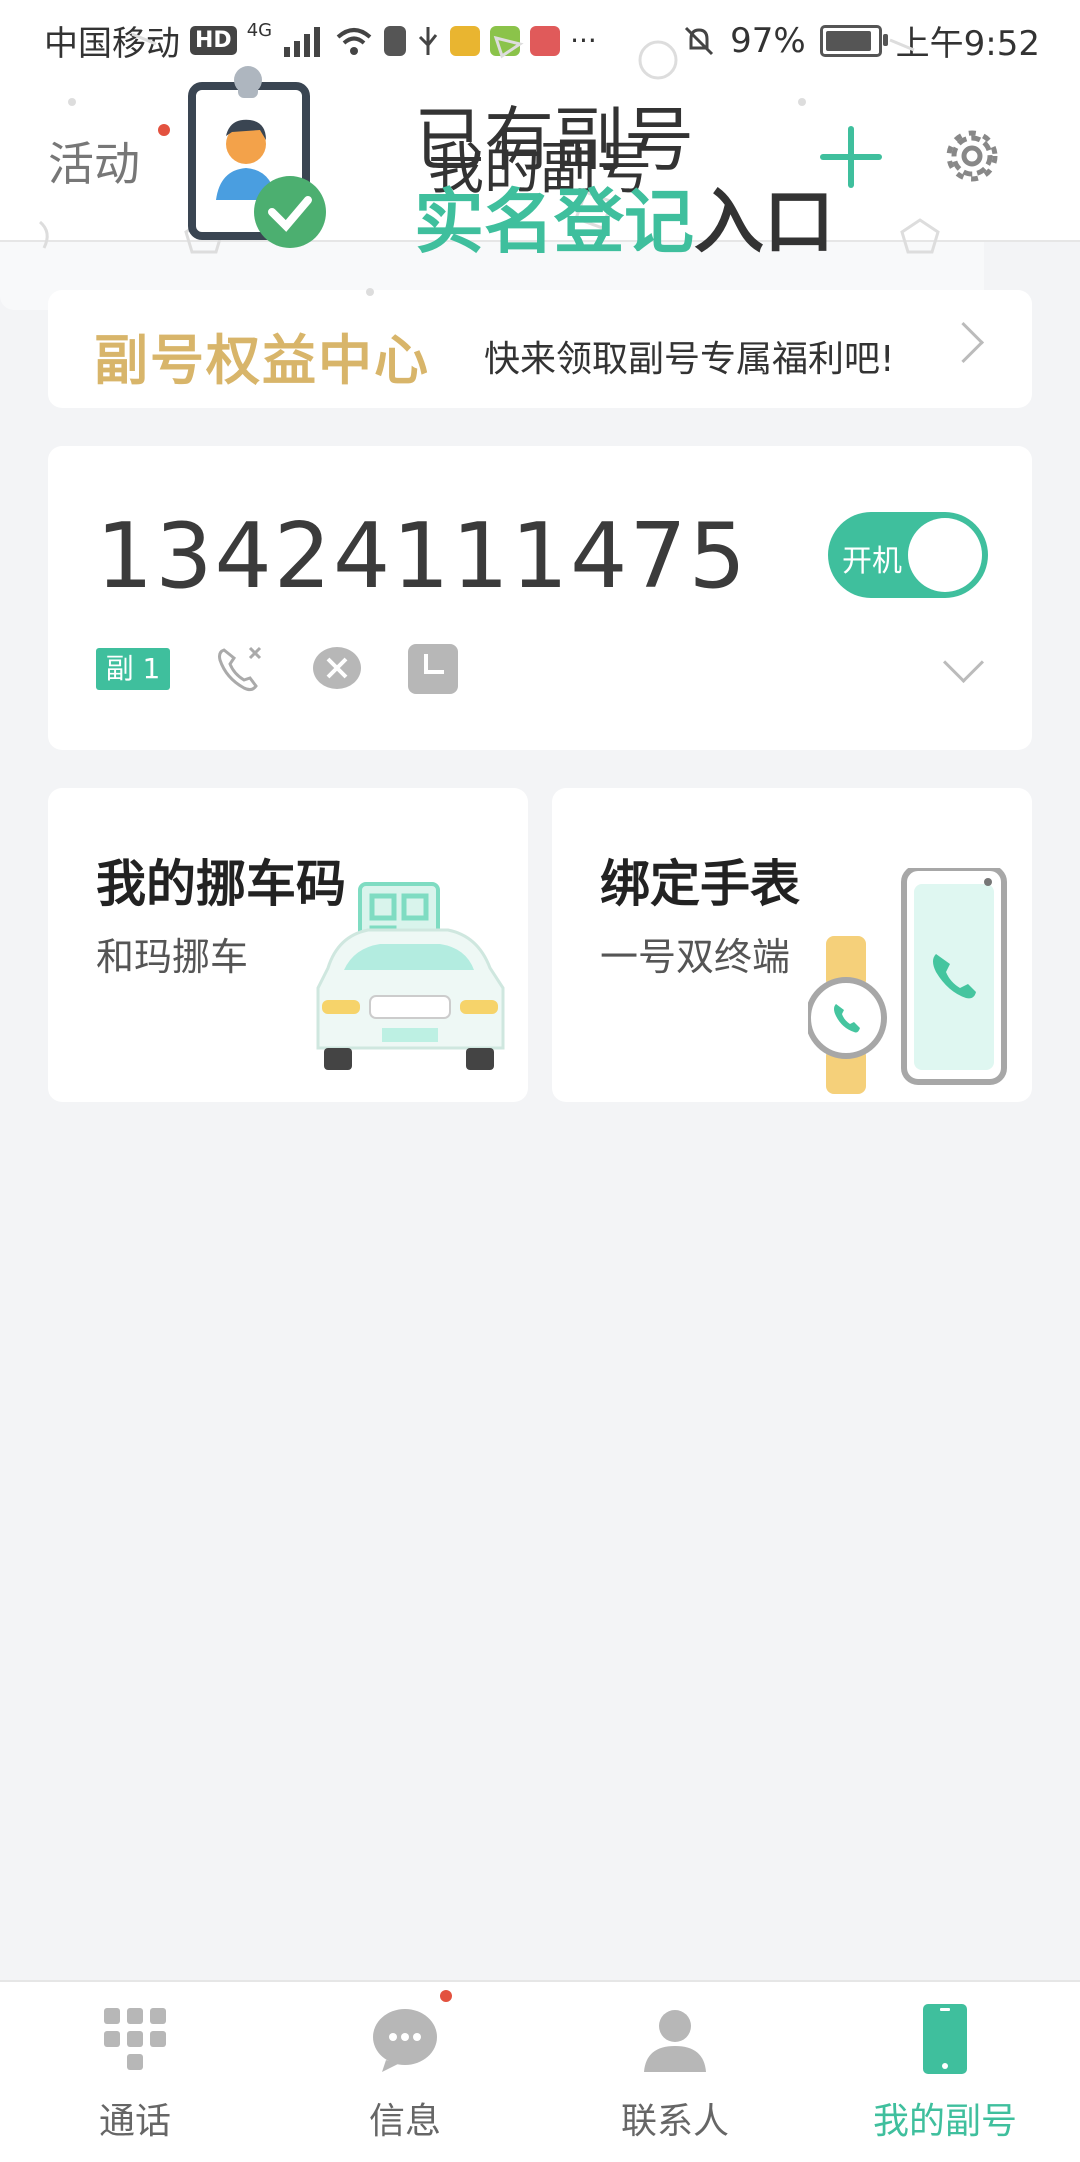 This screenshot has width=1080, height=2162. I want to click on car-qr-illustration-icon, so click(410, 976).